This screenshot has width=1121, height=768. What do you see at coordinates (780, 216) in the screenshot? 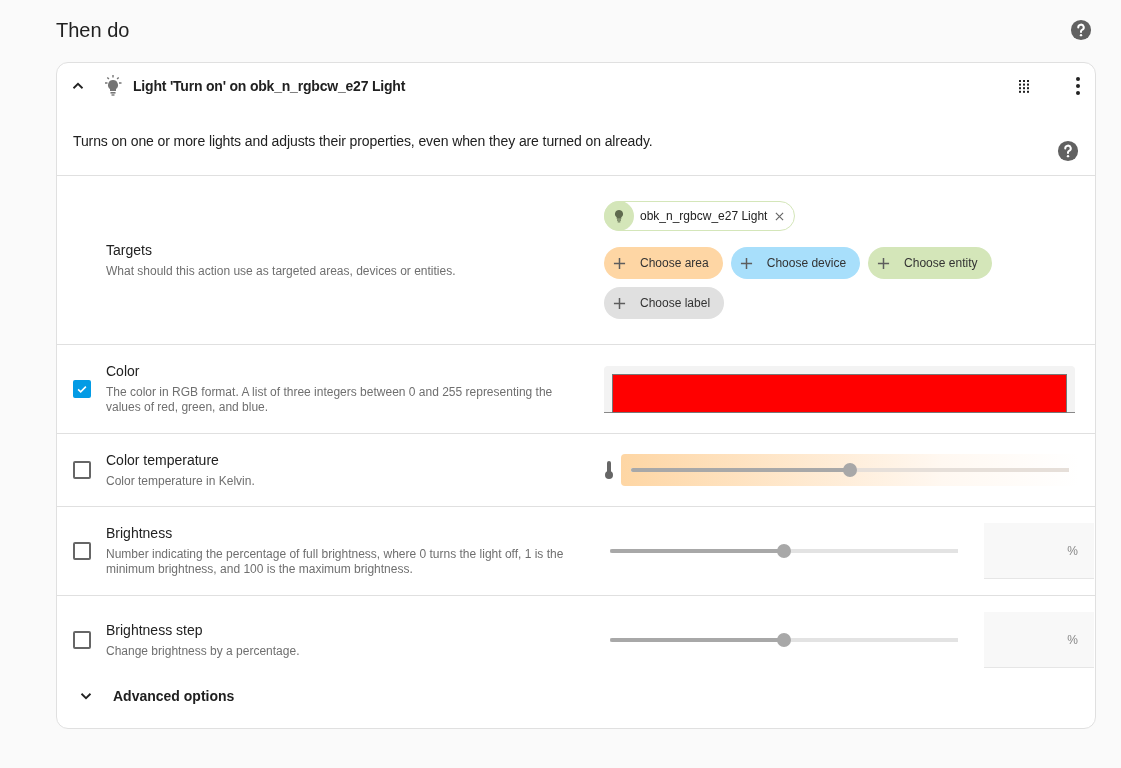
I see `remove-icon` at bounding box center [780, 216].